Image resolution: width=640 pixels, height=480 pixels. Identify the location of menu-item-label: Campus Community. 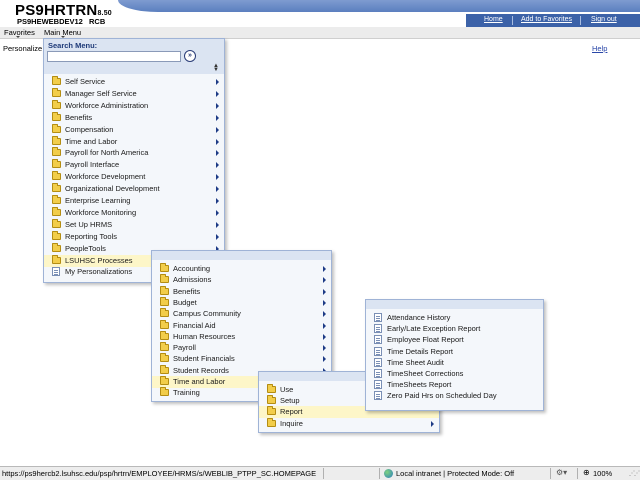
(207, 314).